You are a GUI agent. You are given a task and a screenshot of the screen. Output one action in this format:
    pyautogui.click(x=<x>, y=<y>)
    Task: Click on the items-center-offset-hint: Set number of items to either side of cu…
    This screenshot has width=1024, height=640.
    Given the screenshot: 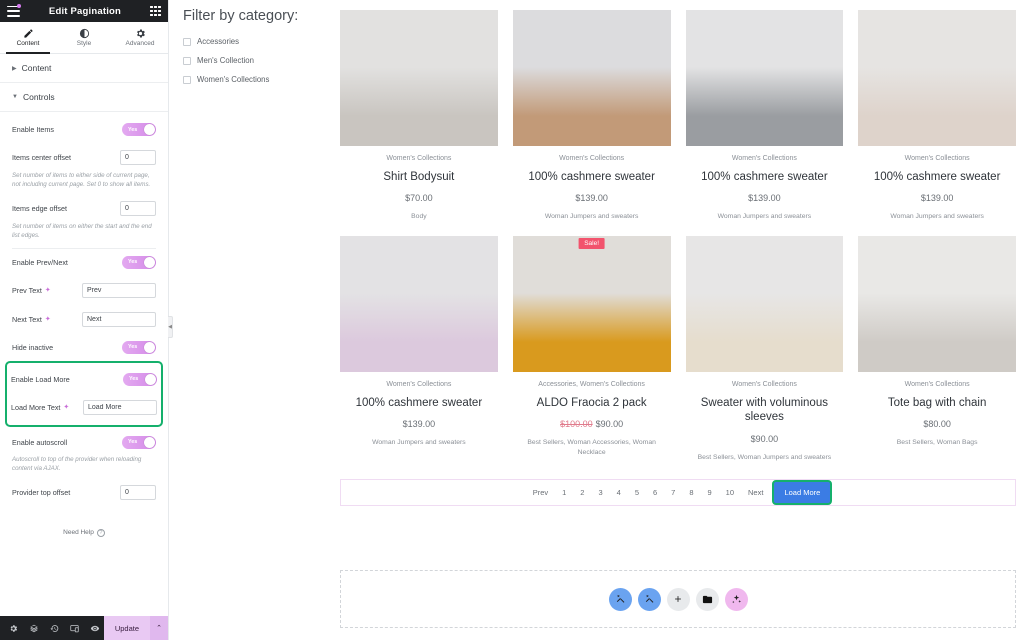 What is the action you would take?
    pyautogui.click(x=81, y=180)
    